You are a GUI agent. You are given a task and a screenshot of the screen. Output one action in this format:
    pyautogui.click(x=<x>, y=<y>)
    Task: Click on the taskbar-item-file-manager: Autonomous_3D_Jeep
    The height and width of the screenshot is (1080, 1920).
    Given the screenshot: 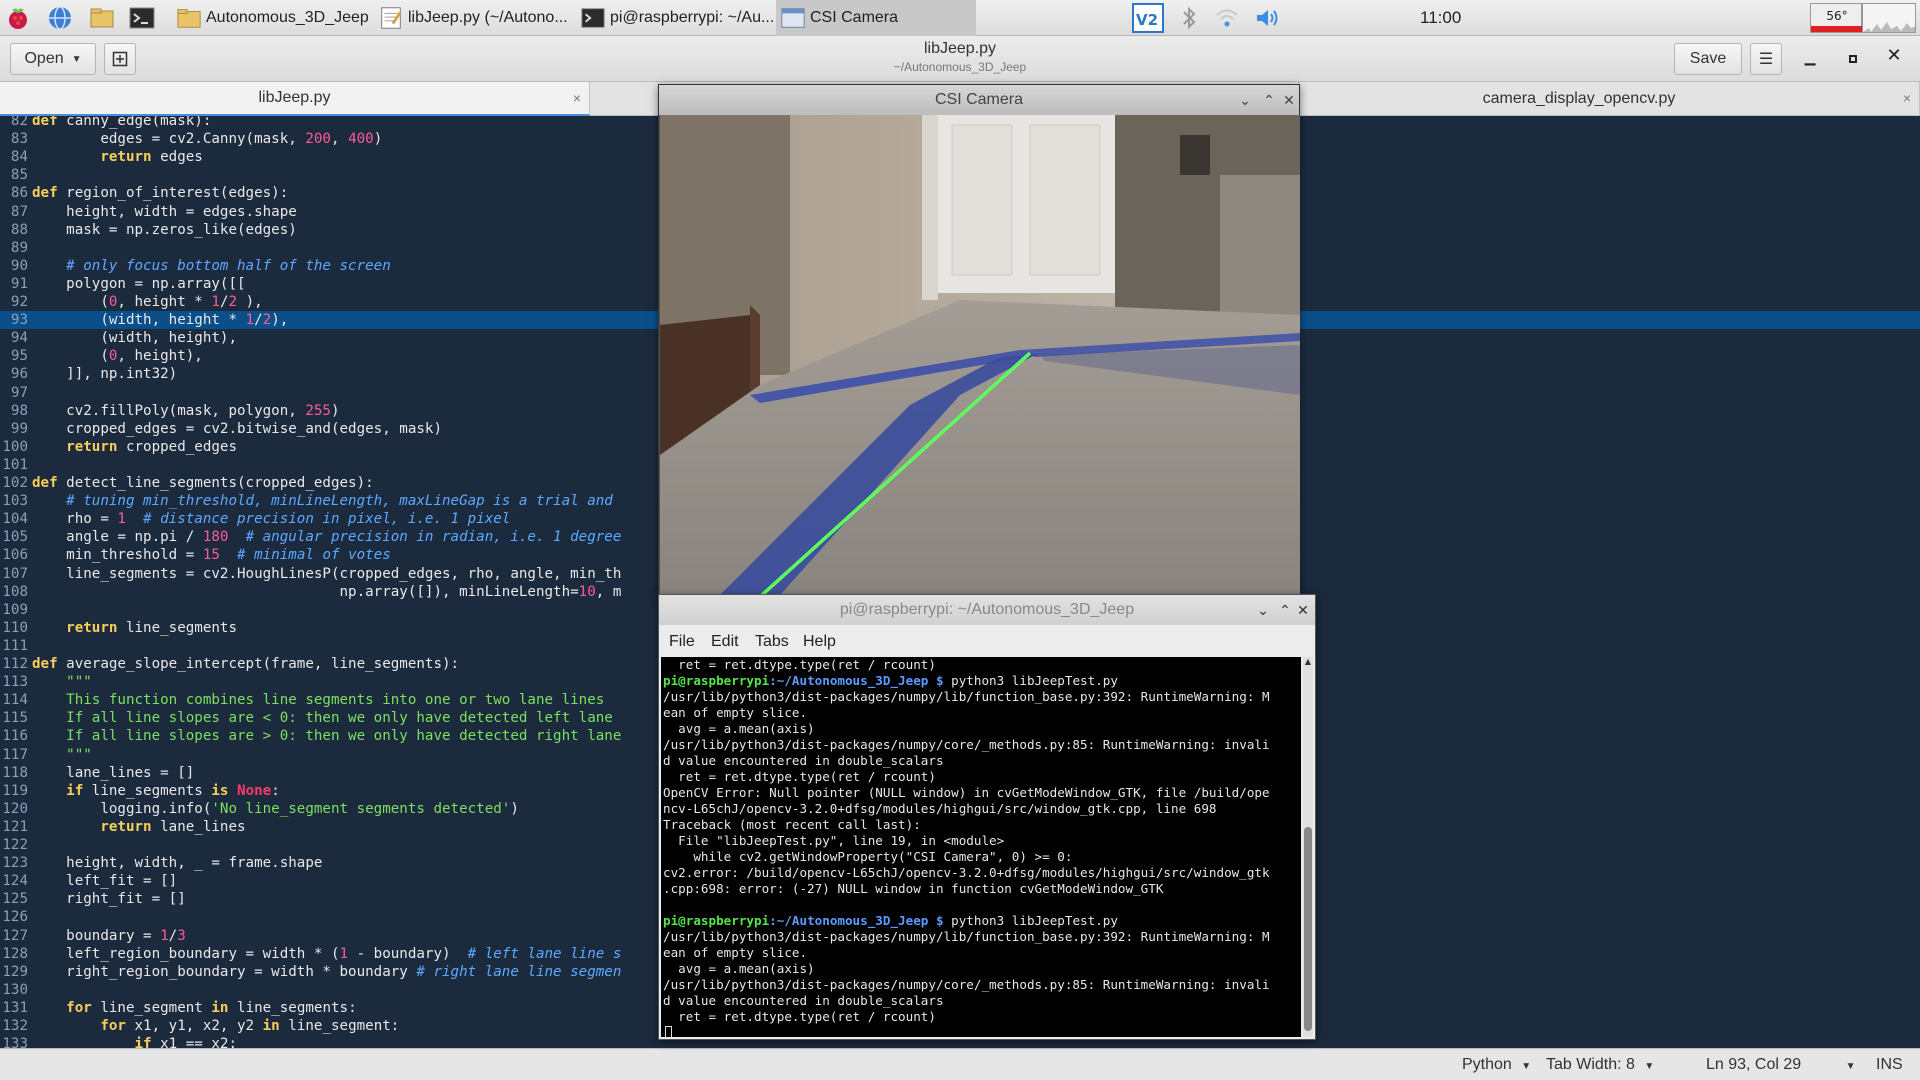 What is the action you would take?
    pyautogui.click(x=270, y=18)
    